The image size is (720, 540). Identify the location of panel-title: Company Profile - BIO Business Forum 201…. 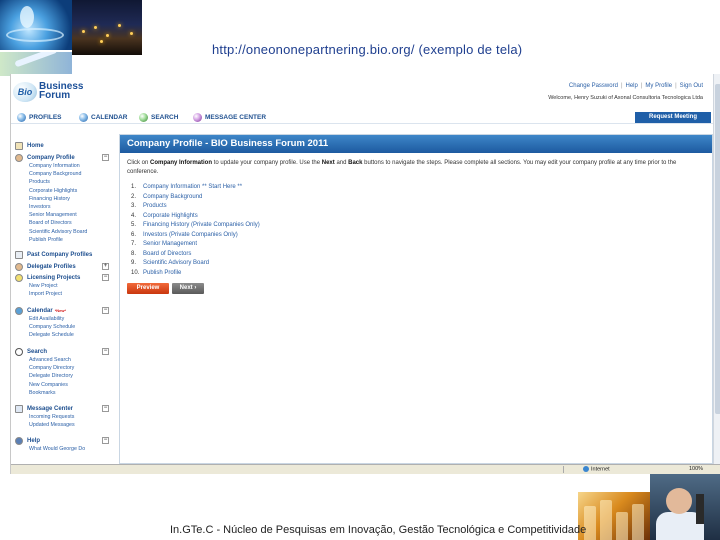
(416, 144).